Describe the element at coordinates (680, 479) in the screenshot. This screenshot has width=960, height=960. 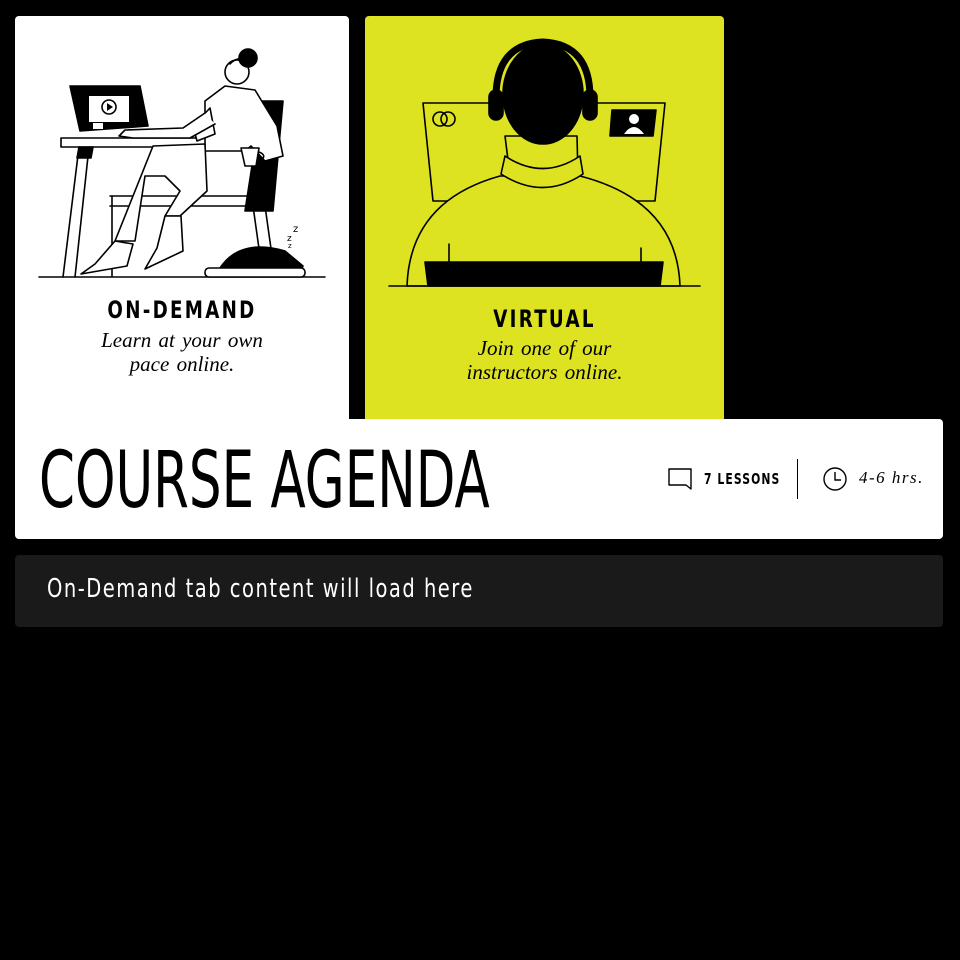
I see `chat-bubble-icon` at that location.